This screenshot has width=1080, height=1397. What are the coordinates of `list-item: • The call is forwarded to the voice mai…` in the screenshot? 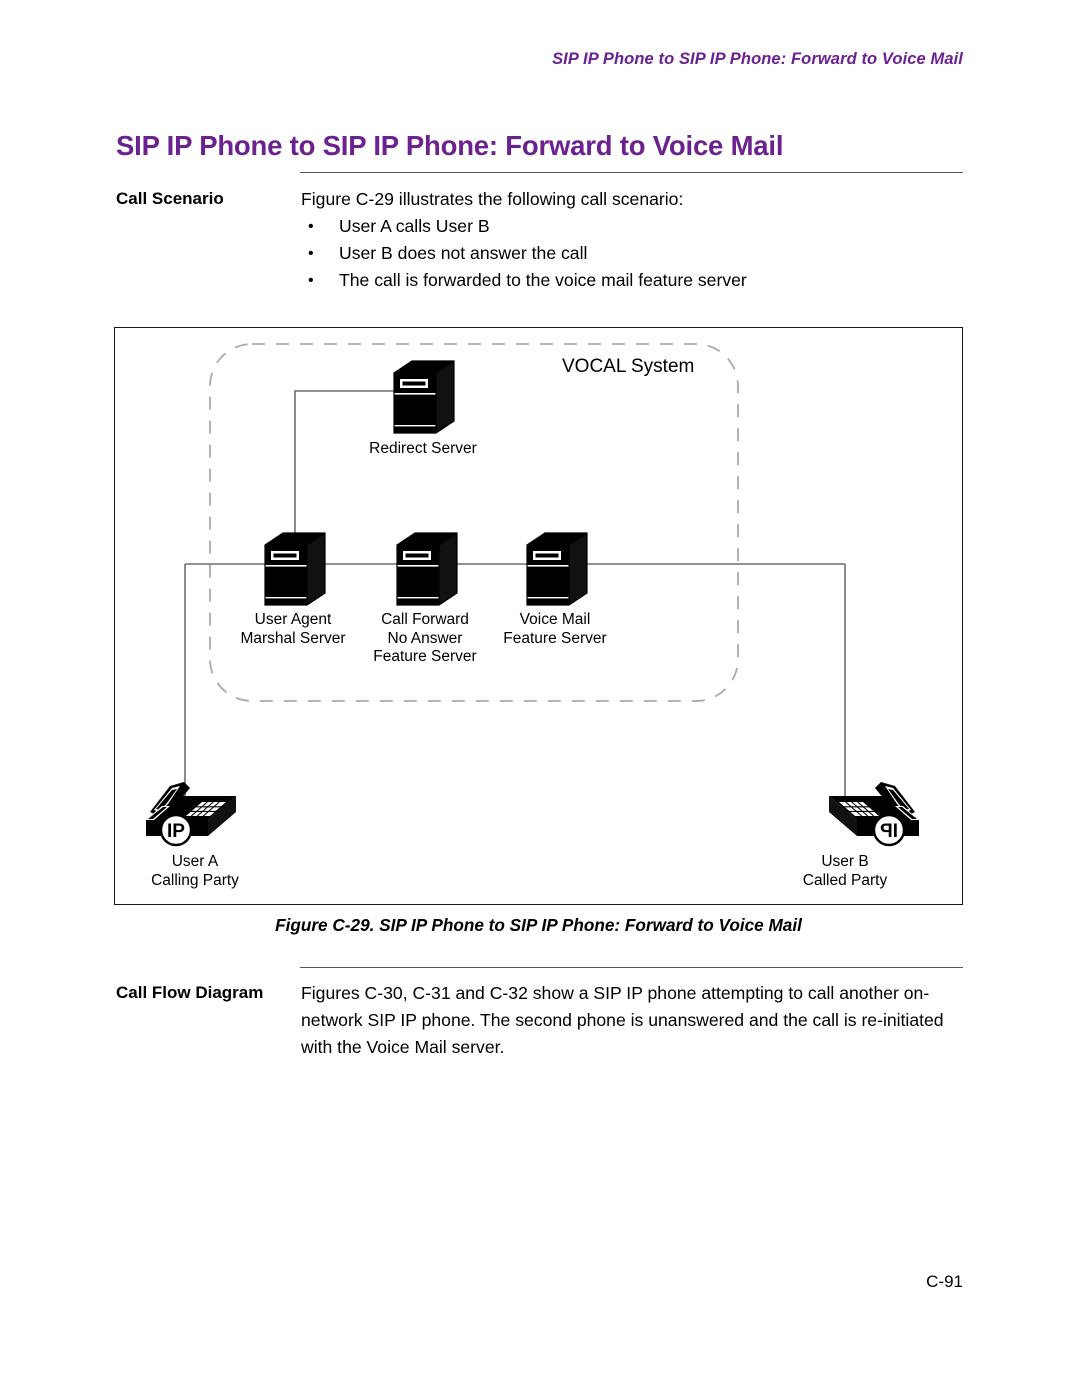 It's located at (636, 280).